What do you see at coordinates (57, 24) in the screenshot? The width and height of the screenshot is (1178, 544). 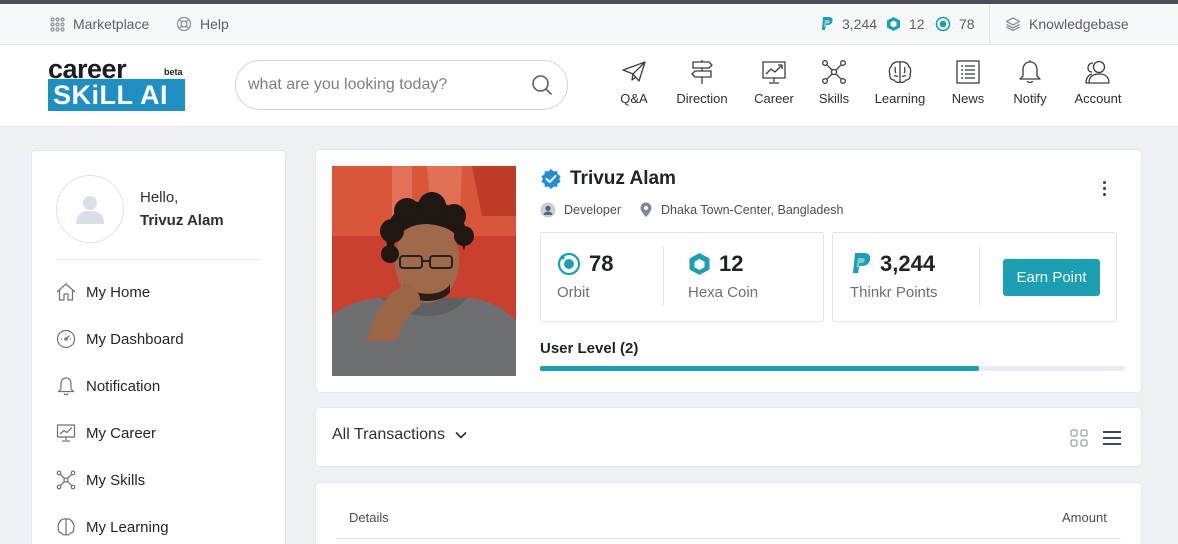 I see `grid-dots-icon` at bounding box center [57, 24].